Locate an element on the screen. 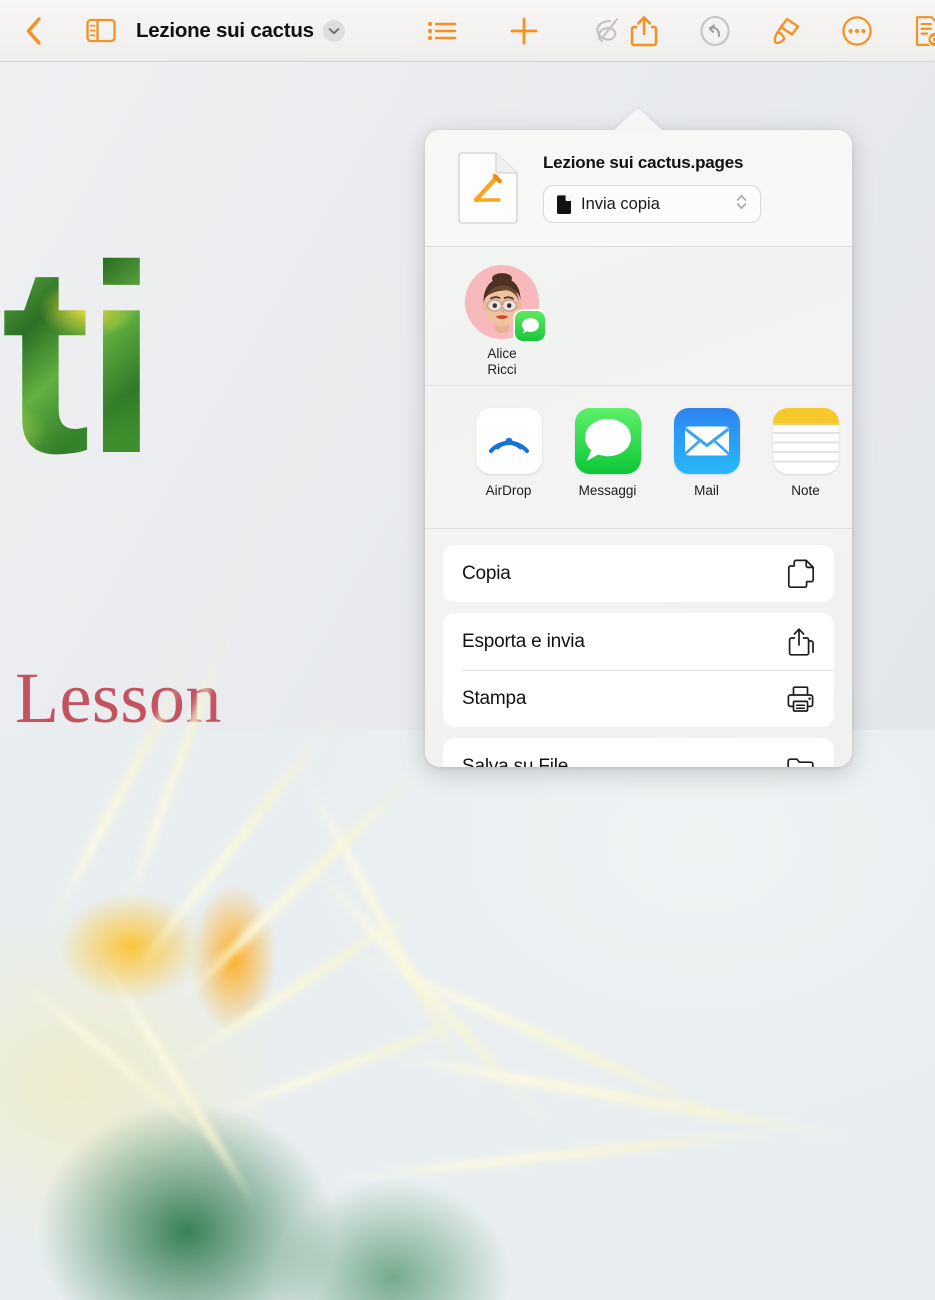 The height and width of the screenshot is (1300, 935). share-apps-row: AirDrop Messaggi Mail Note is located at coordinates (638, 457).